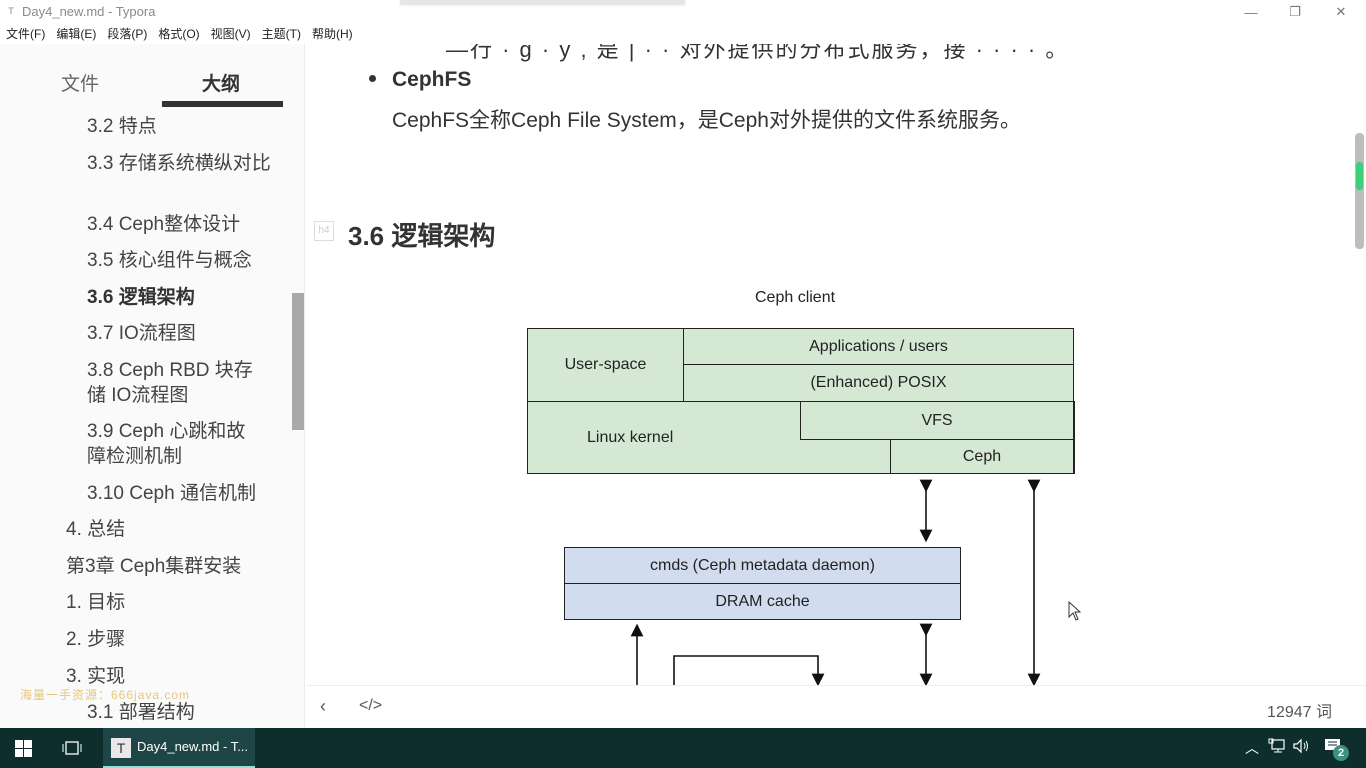  I want to click on show-hidden-icons-chevron-icon: ︿, so click(1252, 748).